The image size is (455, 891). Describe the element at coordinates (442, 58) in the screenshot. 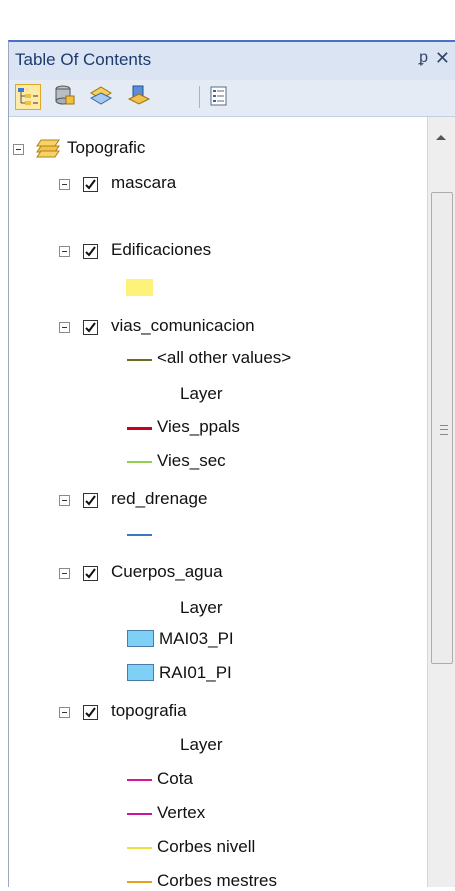

I see `close-icon: ✕` at that location.